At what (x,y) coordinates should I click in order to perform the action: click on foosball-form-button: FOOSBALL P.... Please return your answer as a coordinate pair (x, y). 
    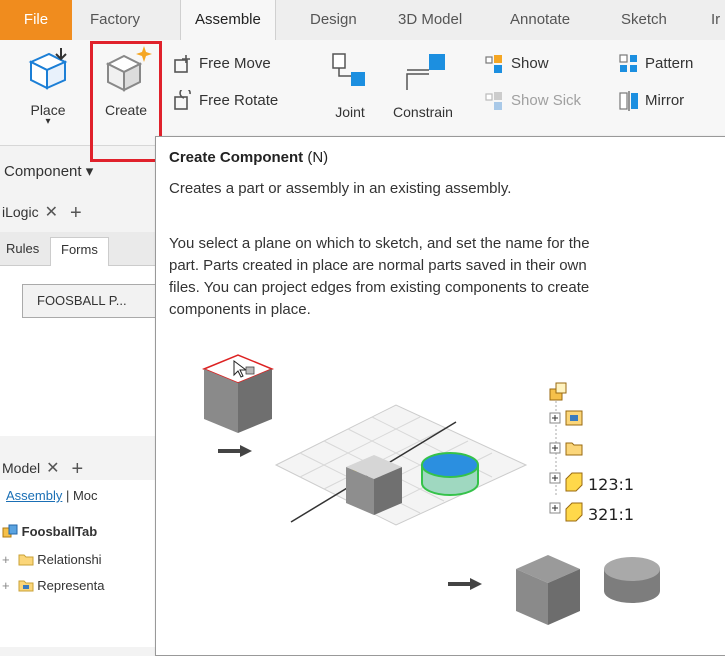
    Looking at the image, I should click on (97, 301).